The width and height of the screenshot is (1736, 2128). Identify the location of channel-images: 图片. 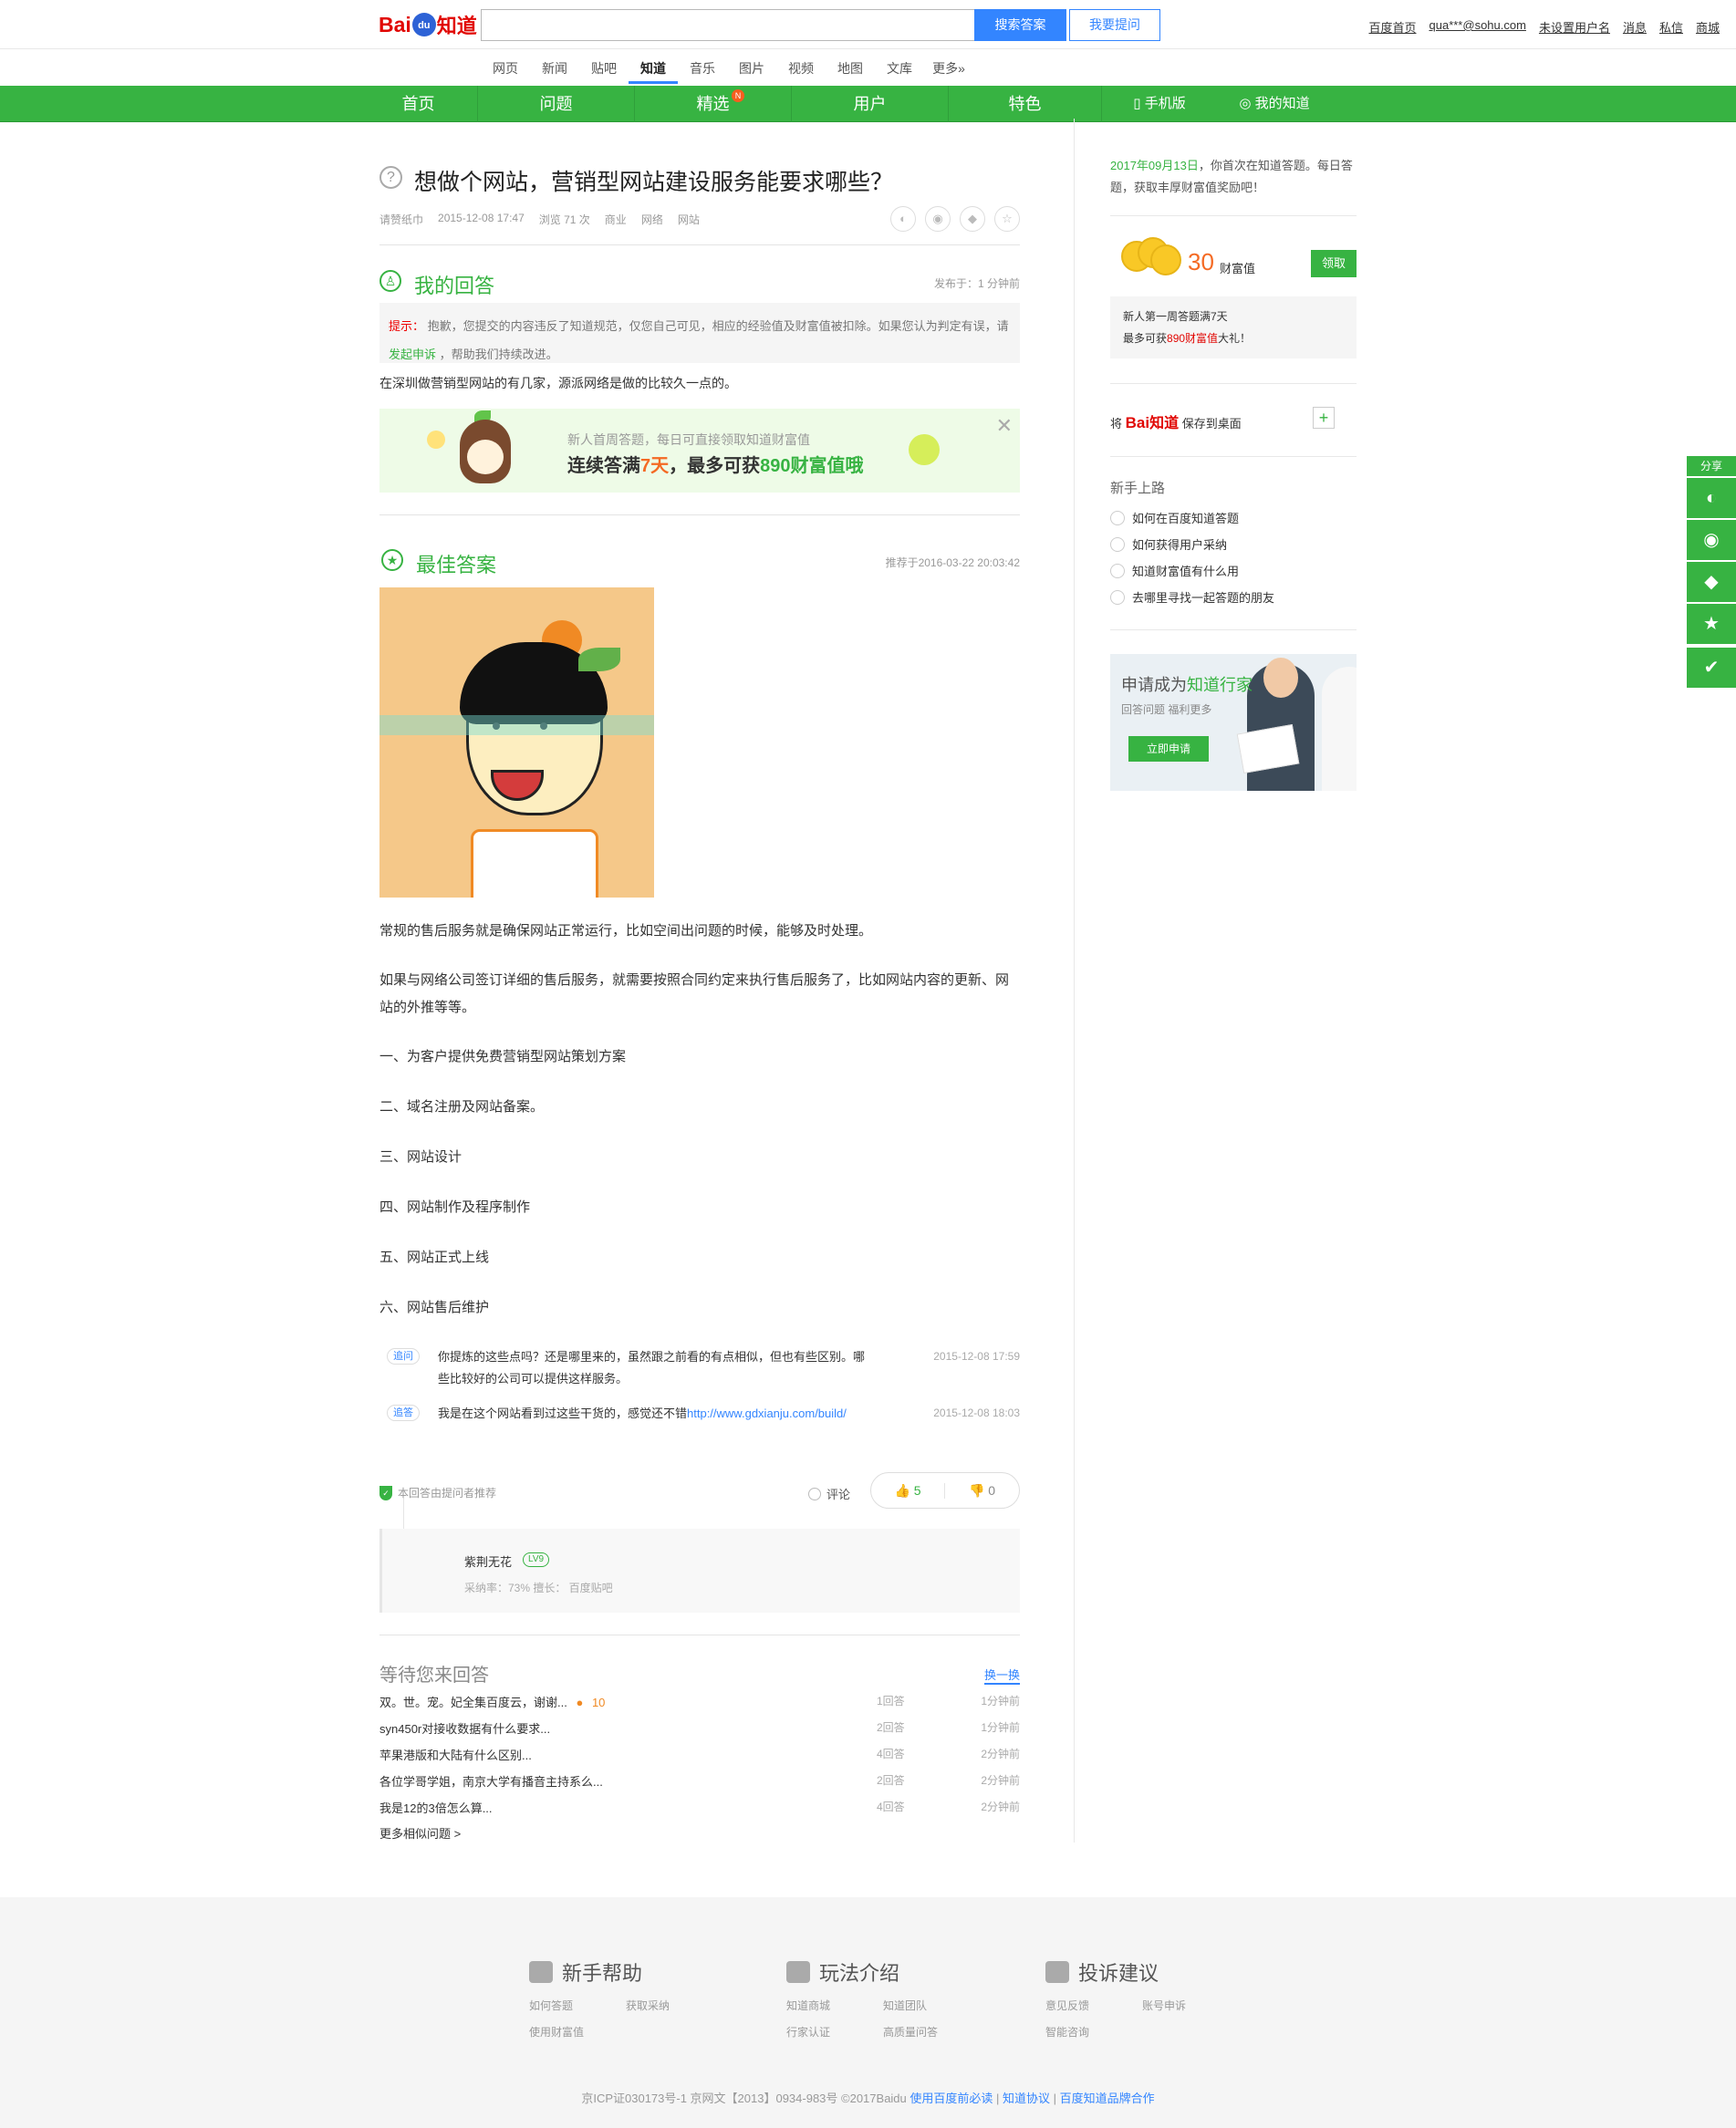
(751, 68).